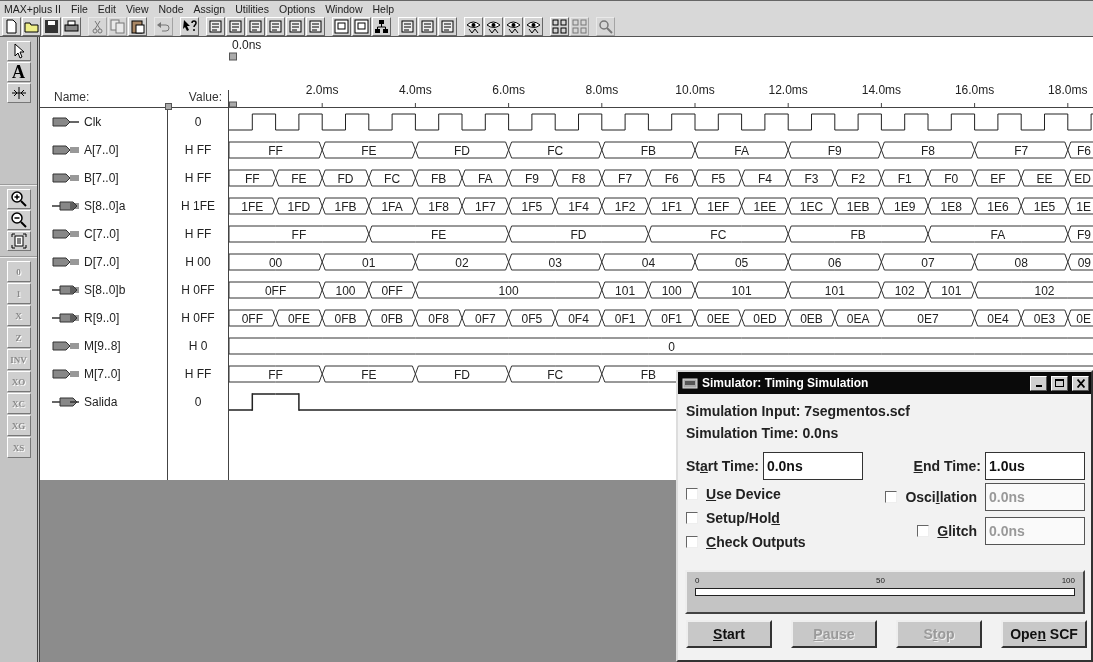  Describe the element at coordinates (171, 8) in the screenshot. I see `menu-item: Node` at that location.